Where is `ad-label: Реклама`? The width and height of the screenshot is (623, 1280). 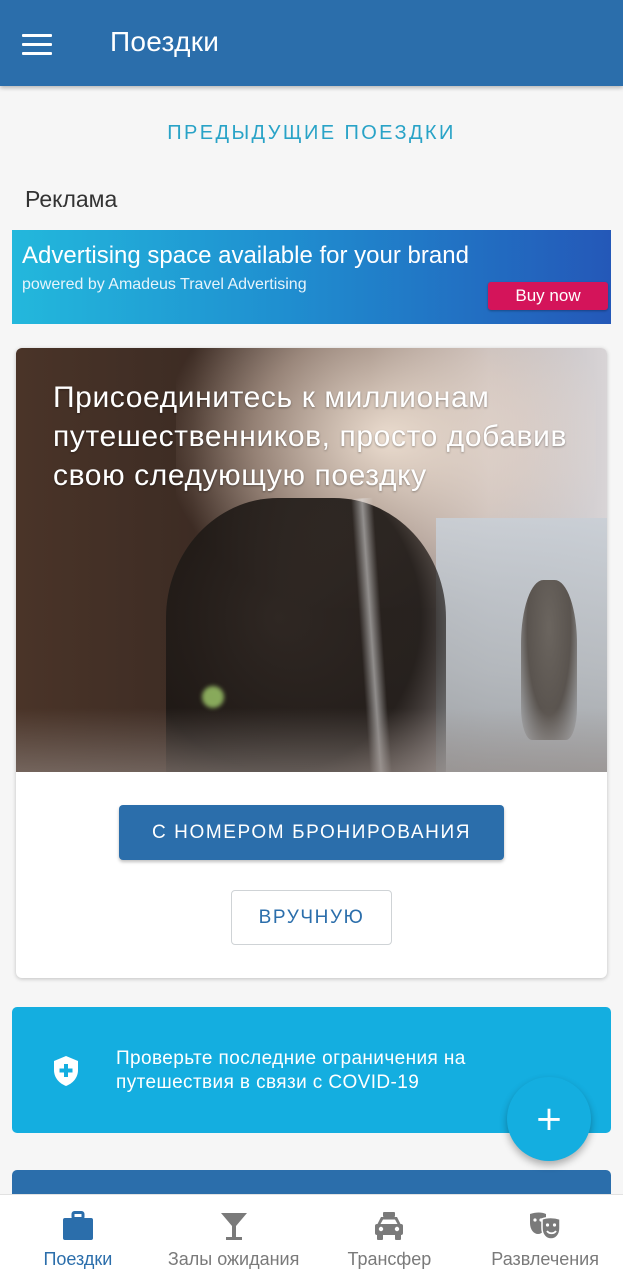 ad-label: Реклама is located at coordinates (71, 199).